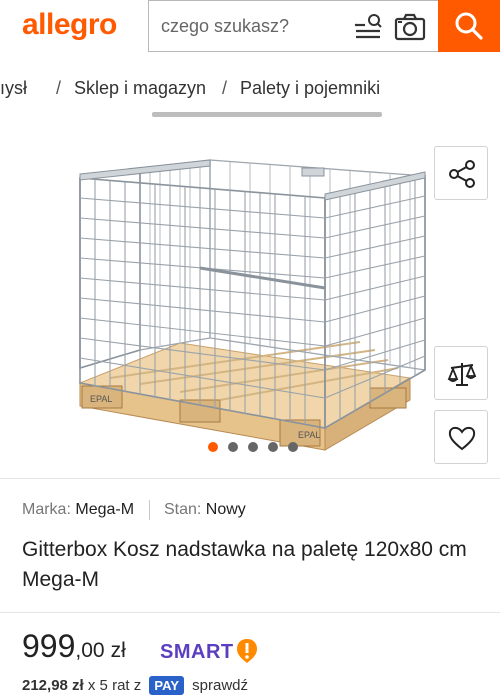 This screenshot has width=500, height=700. I want to click on search-box, so click(293, 26).